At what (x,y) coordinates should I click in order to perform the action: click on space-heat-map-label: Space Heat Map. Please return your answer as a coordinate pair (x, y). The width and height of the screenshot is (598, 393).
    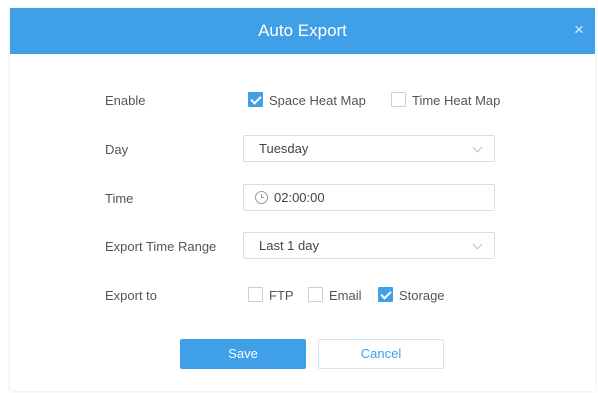
    Looking at the image, I should click on (317, 100).